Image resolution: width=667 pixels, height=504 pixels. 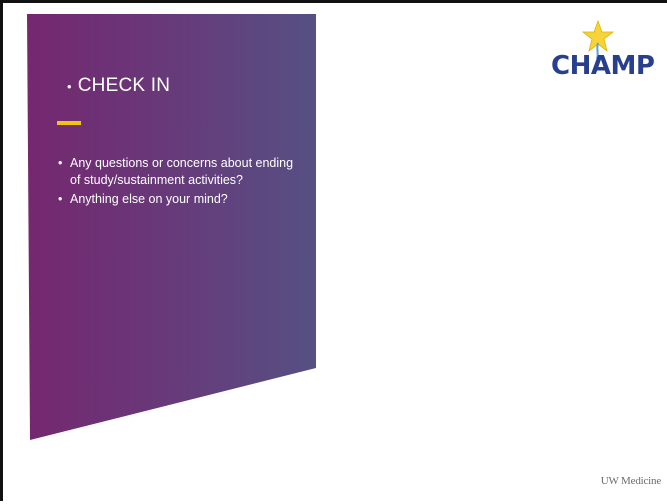 I want to click on slide-title-text: CHECK IN, so click(x=124, y=85).